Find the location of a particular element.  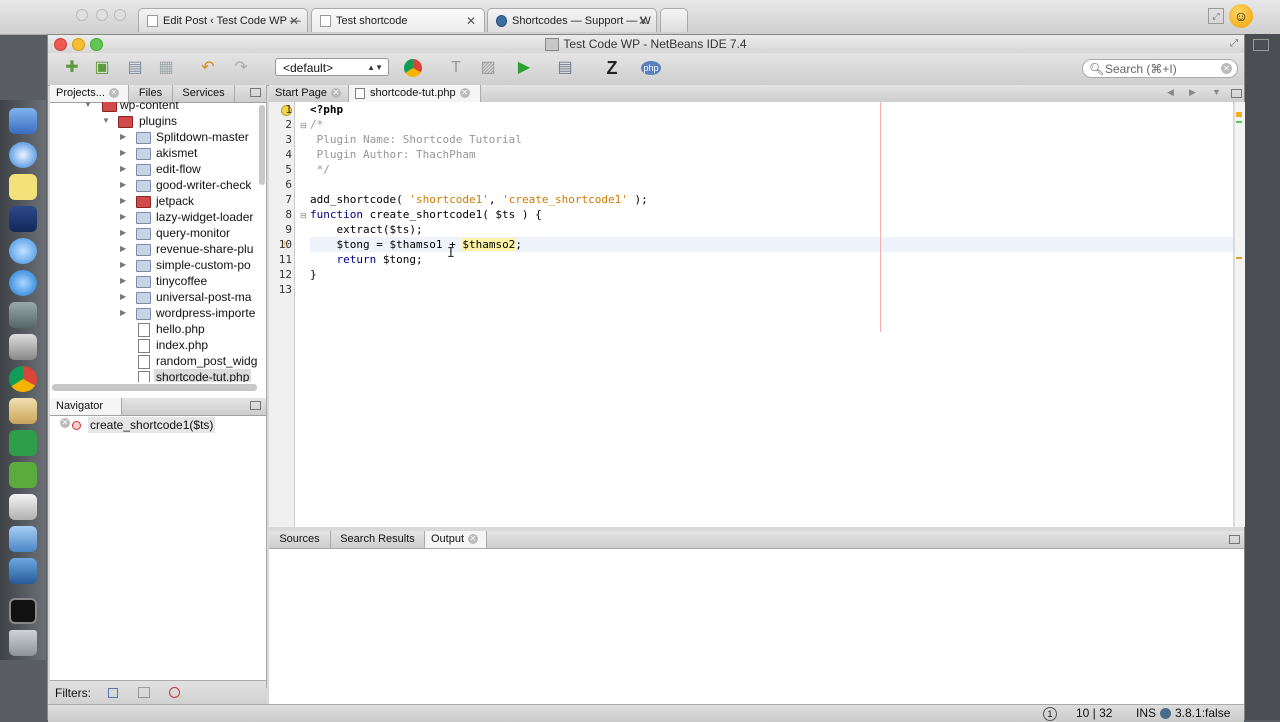

app-store-icon is located at coordinates (23, 283).